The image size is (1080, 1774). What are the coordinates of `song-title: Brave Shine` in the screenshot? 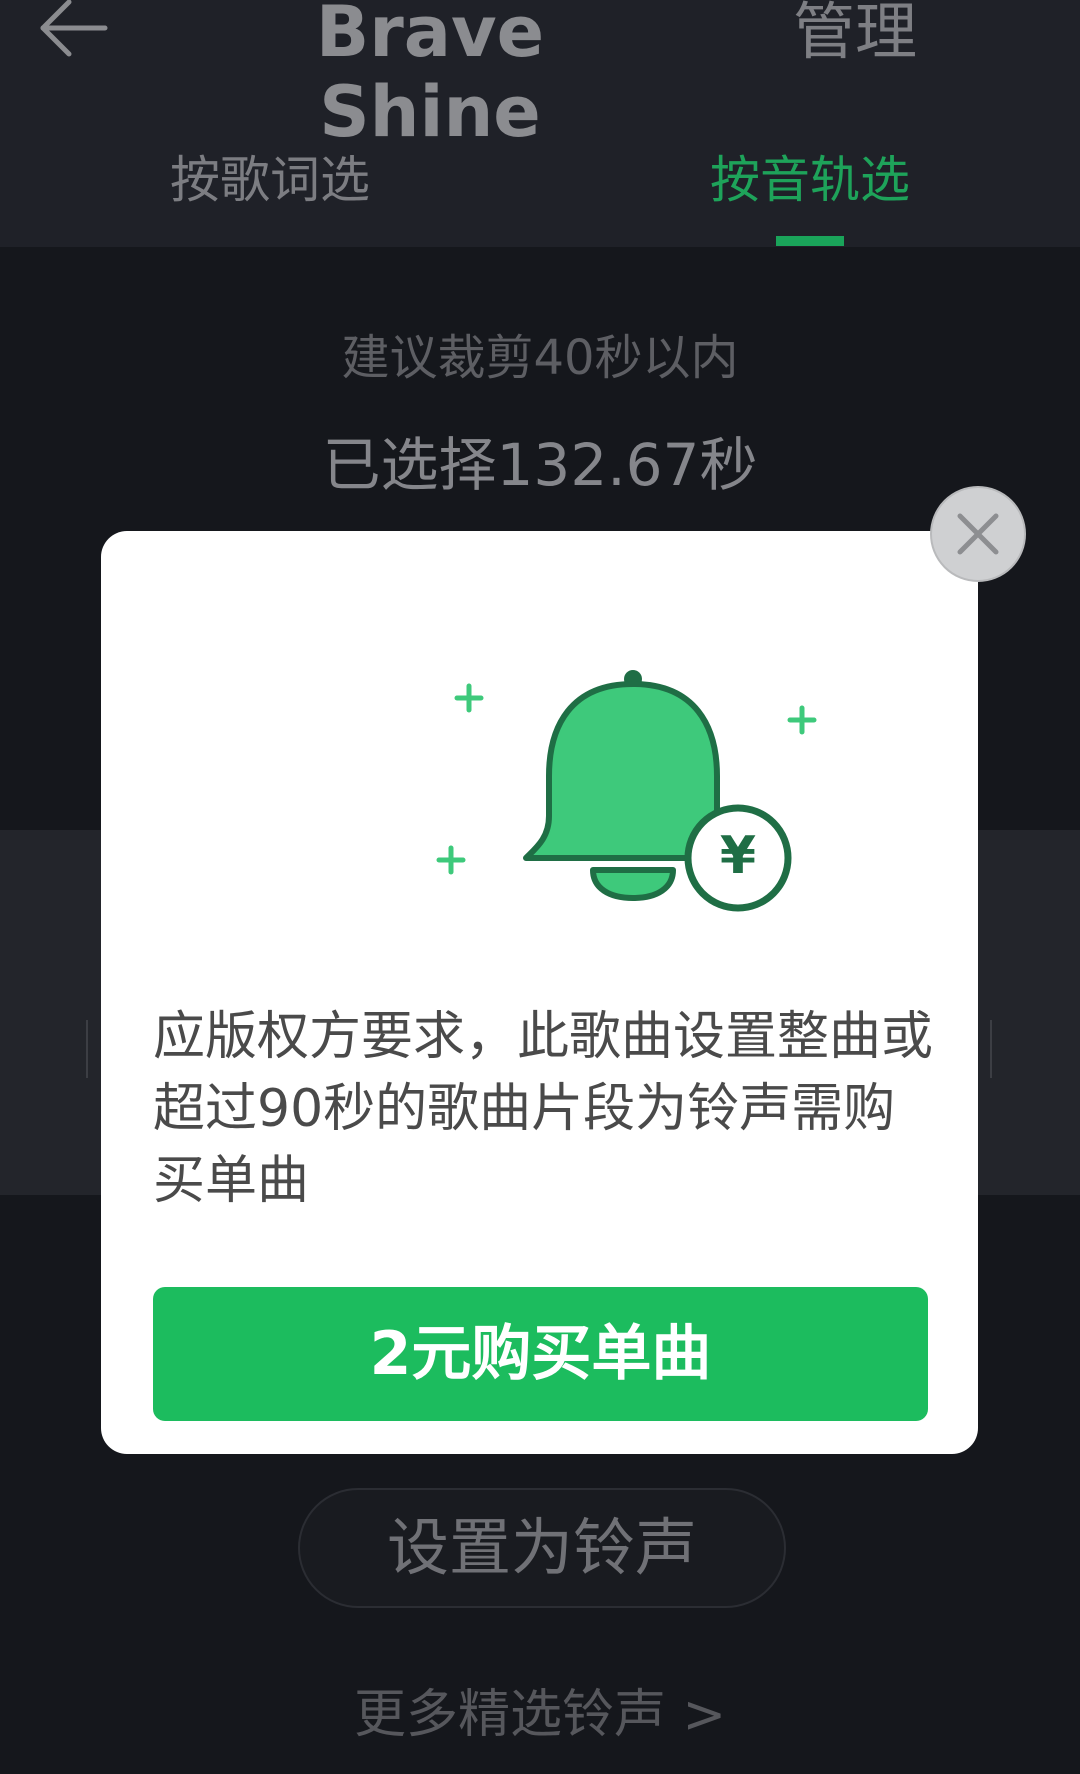 It's located at (430, 76).